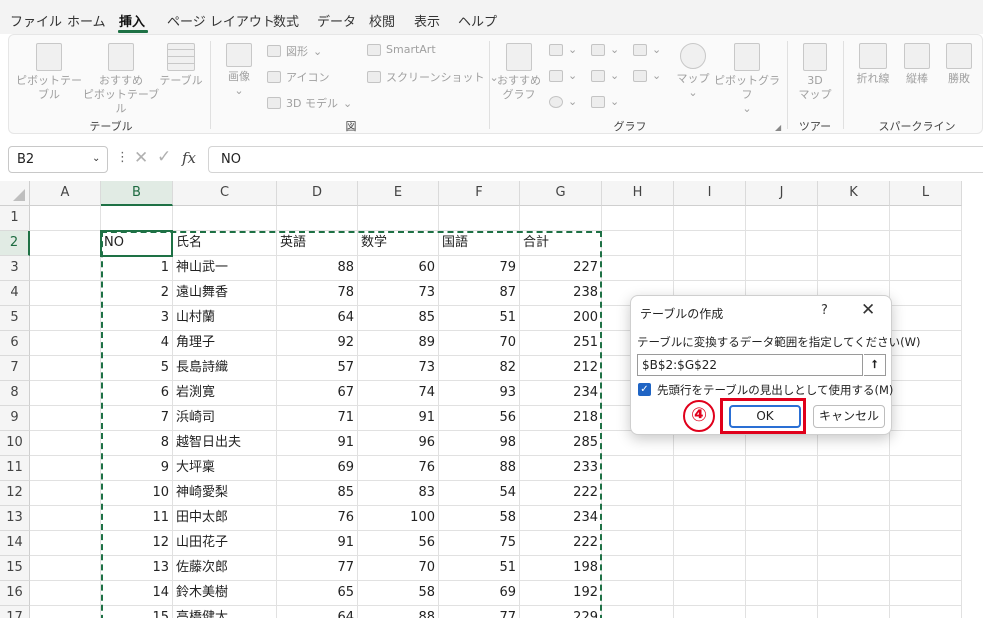 The width and height of the screenshot is (983, 618). I want to click on cell-a2, so click(65, 243).